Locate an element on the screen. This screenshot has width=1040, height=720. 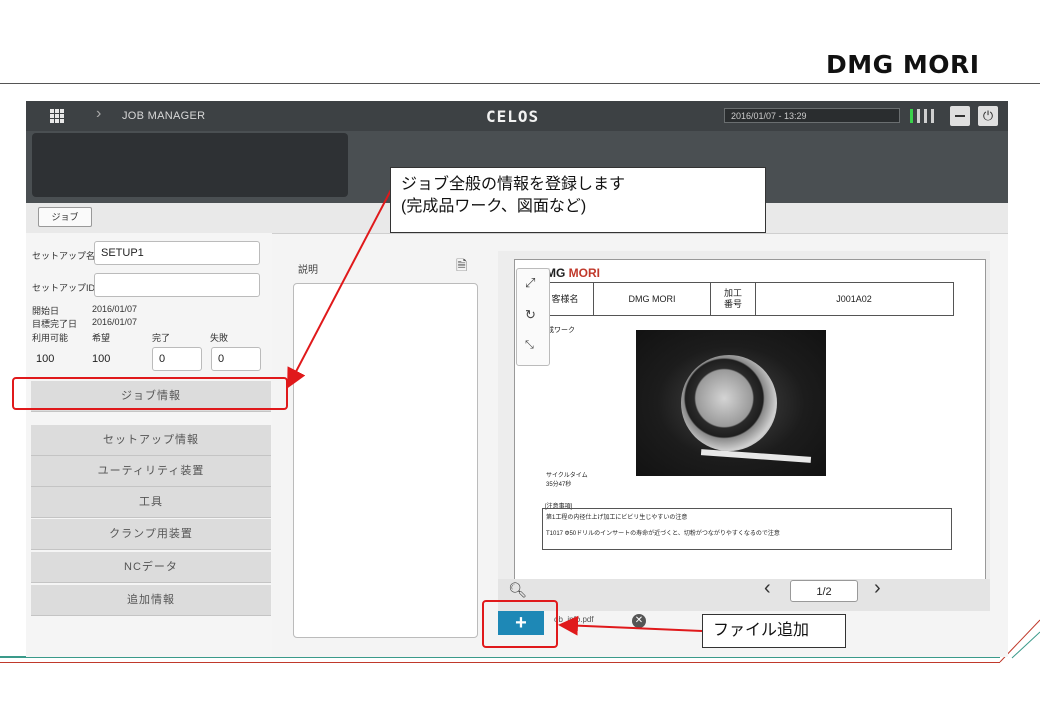
arrow-to-add-button is located at coordinates (630, 625).